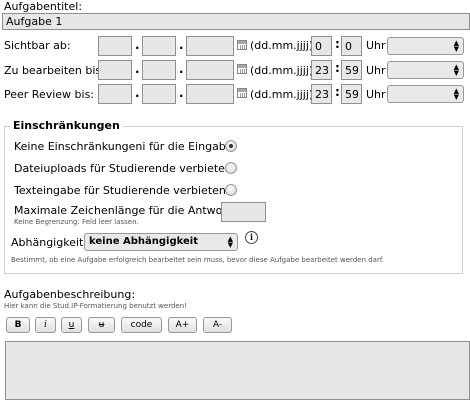  What do you see at coordinates (43, 6) in the screenshot?
I see `title-label: Aufgabentitel:` at bounding box center [43, 6].